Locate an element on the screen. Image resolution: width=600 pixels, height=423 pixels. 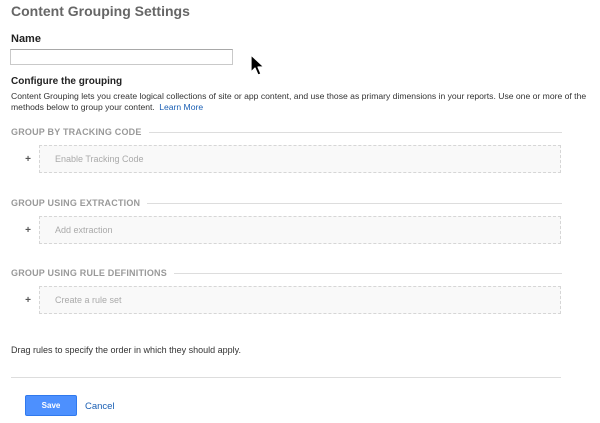
create-rule-set-button: Create a rule set is located at coordinates (300, 300).